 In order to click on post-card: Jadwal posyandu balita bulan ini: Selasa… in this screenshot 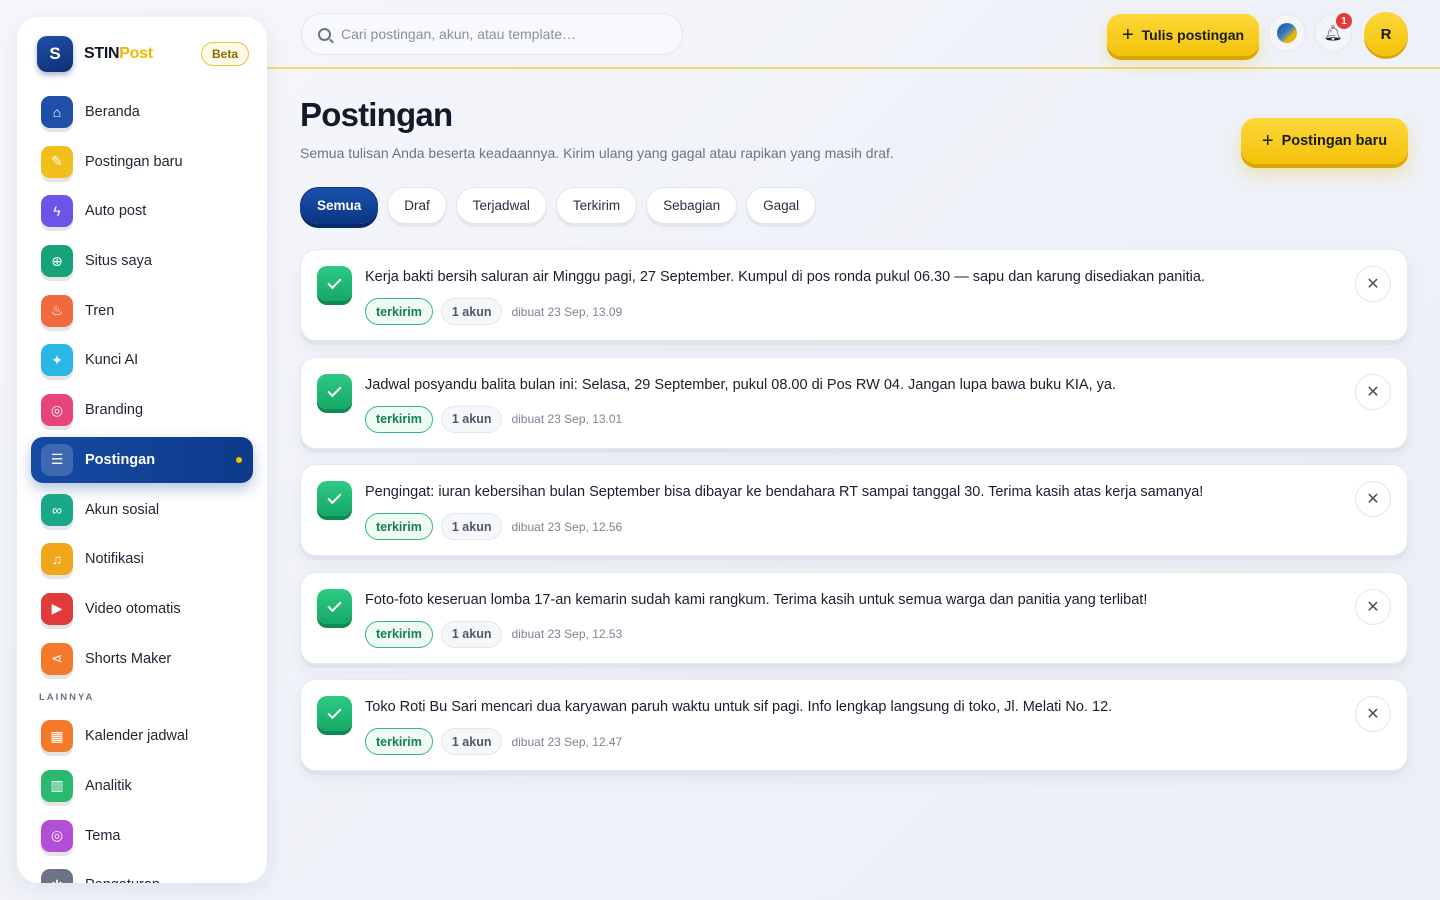, I will do `click(854, 402)`.